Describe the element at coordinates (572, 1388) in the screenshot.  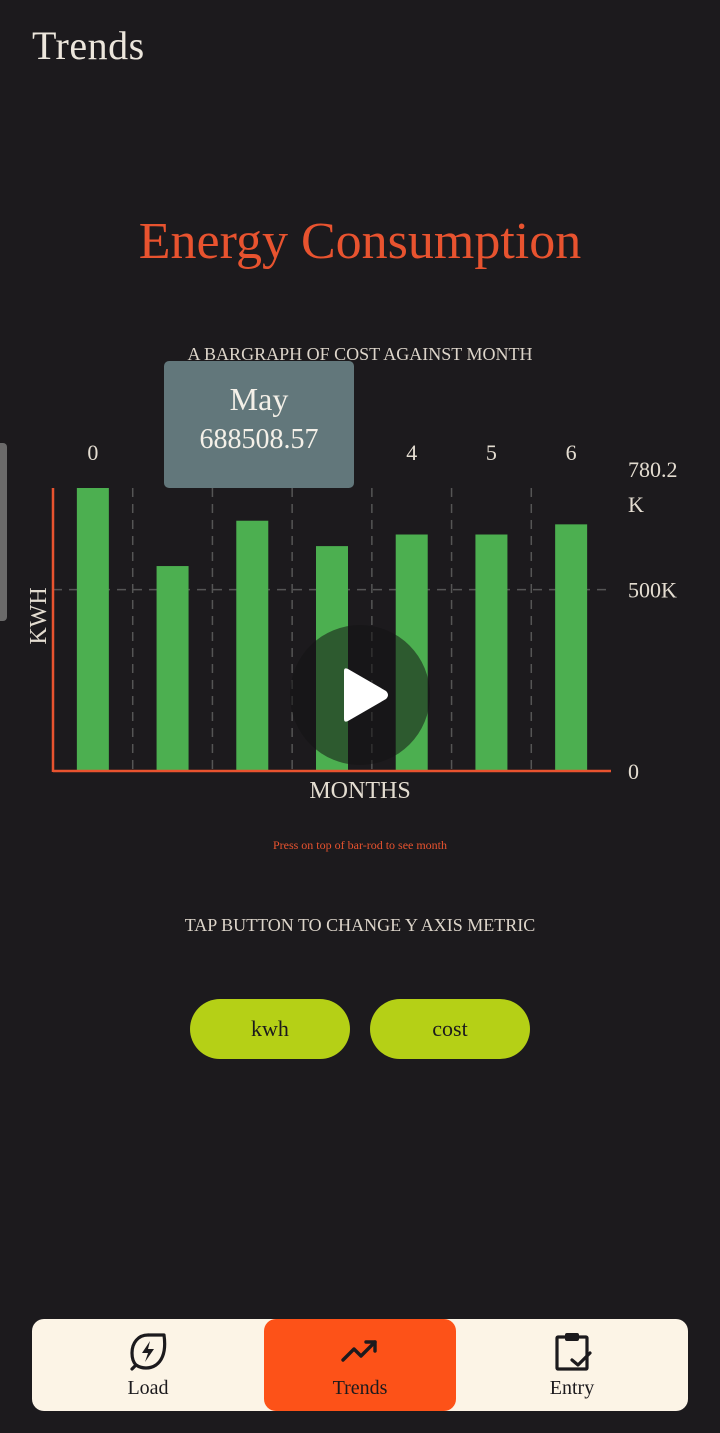
I see `nav-label-entry: Entry` at that location.